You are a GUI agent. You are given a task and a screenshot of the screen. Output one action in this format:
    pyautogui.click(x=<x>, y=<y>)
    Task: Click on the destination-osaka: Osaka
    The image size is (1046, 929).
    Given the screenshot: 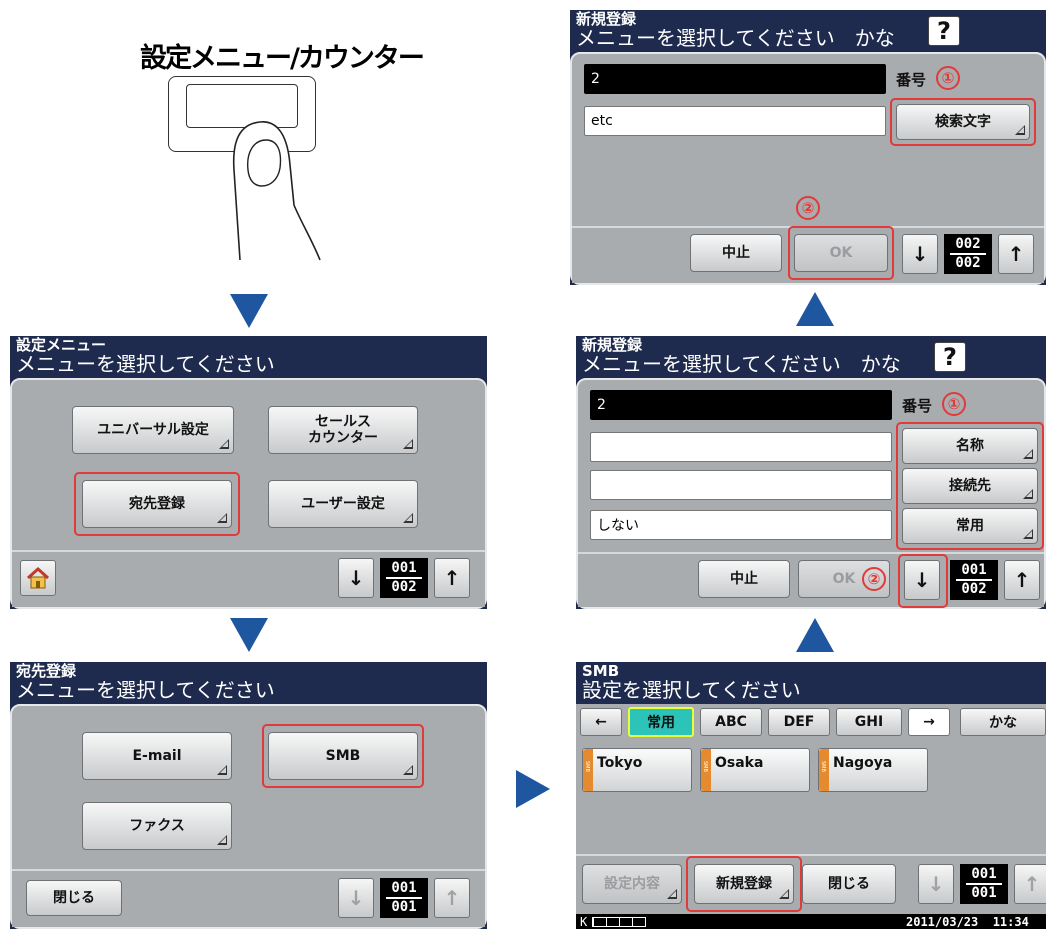 What is the action you would take?
    pyautogui.click(x=755, y=770)
    